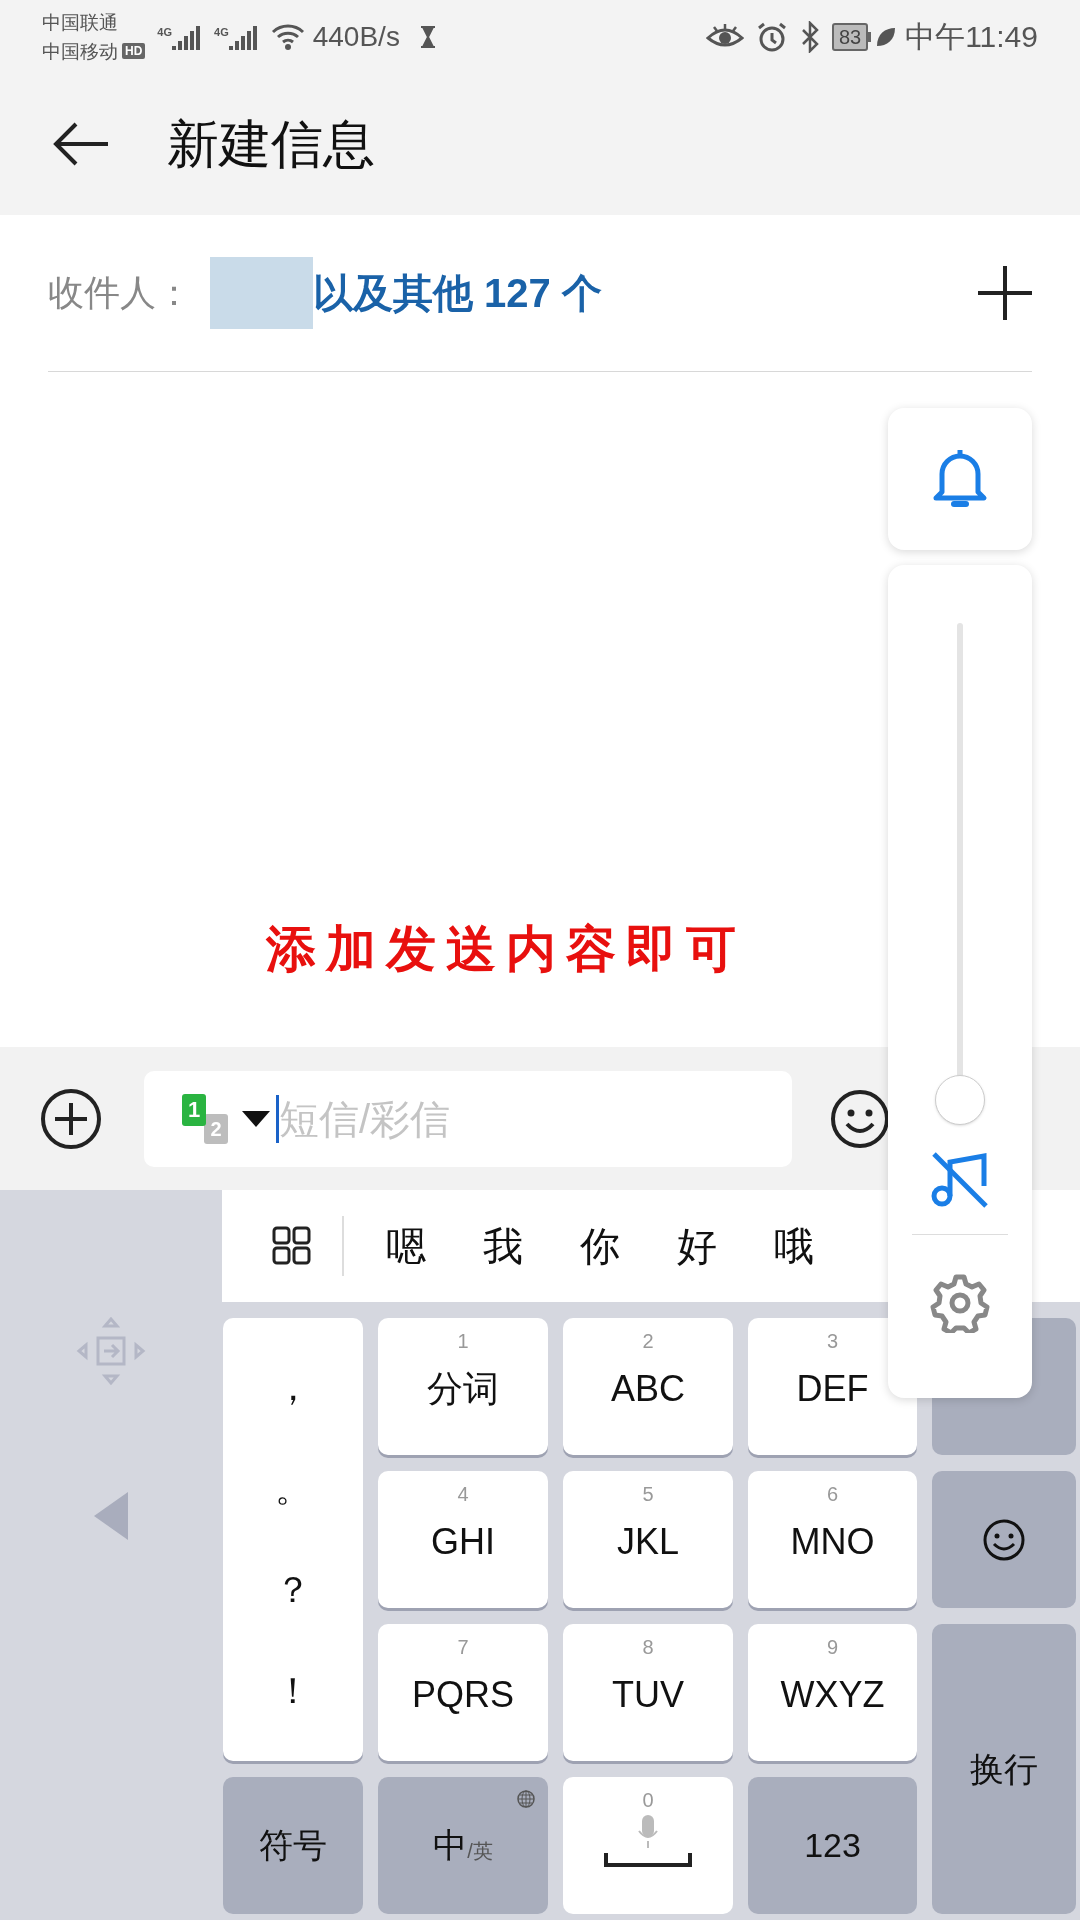 Image resolution: width=1080 pixels, height=1920 pixels. I want to click on symbols-key: 符号, so click(293, 1845).